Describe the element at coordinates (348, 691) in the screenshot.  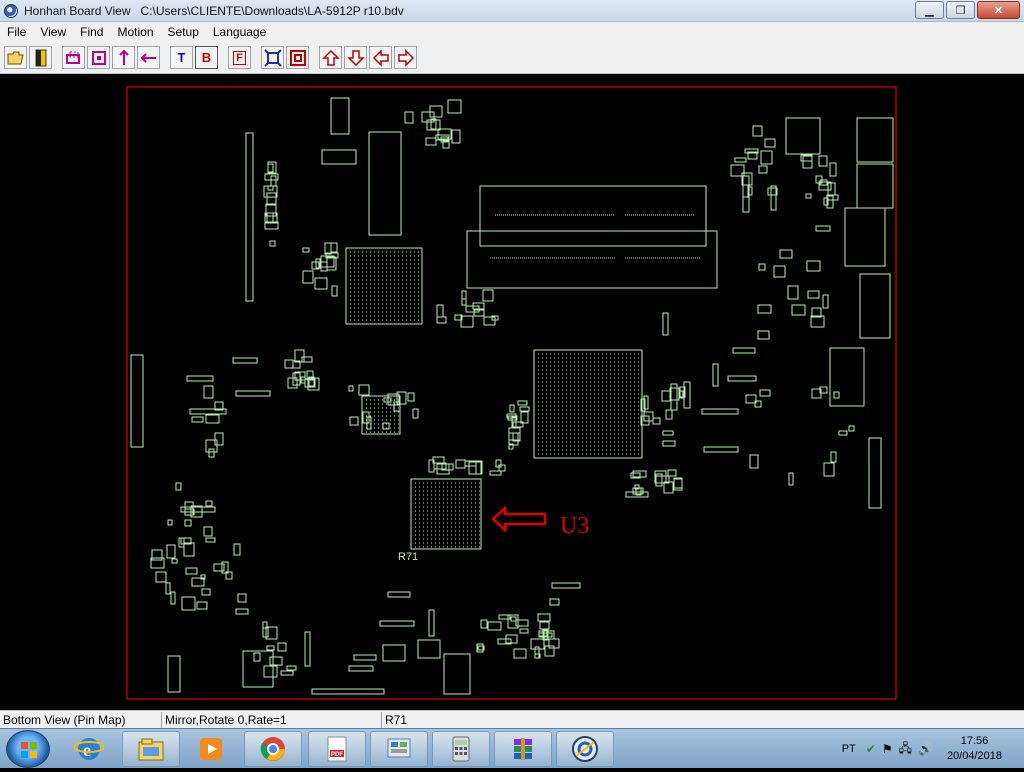
I see `bottom-strip` at that location.